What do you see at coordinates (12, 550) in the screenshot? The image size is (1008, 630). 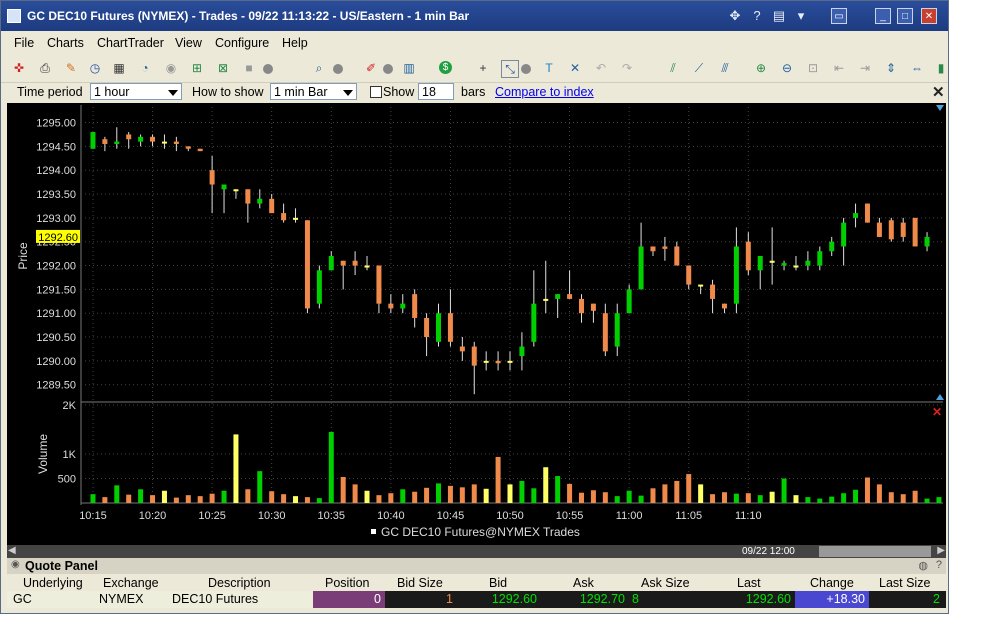 I see `scroll-left-icon: ◀` at bounding box center [12, 550].